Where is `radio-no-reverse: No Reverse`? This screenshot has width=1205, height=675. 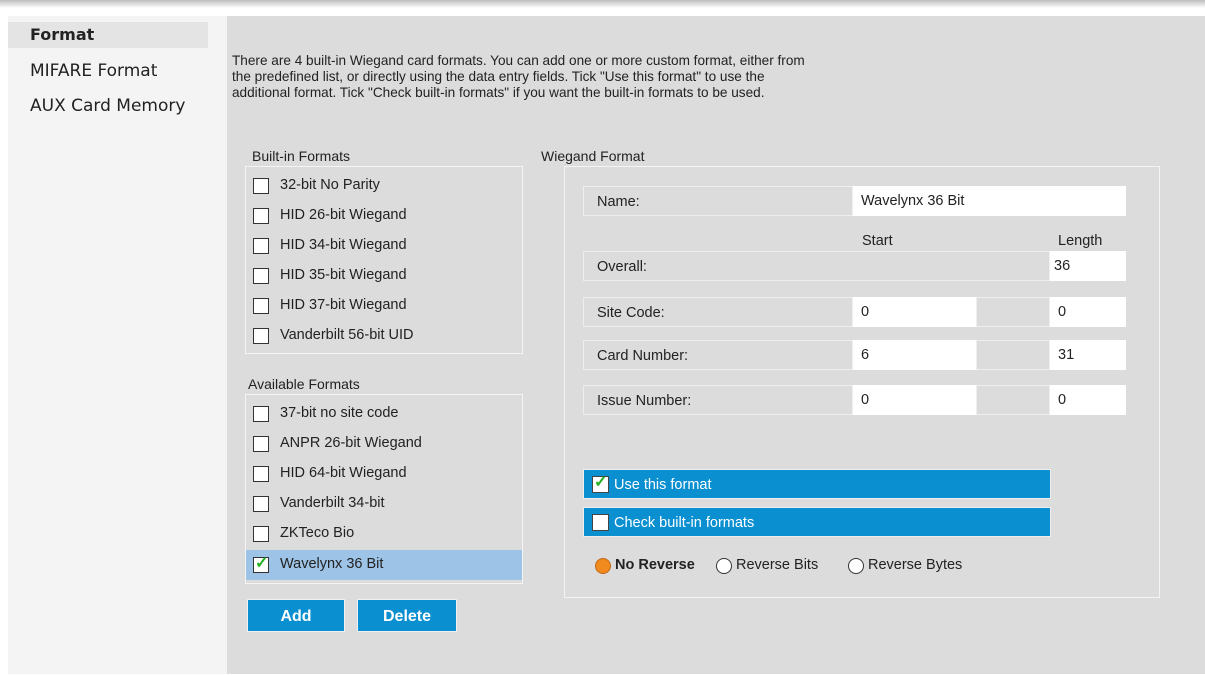
radio-no-reverse: No Reverse is located at coordinates (654, 566).